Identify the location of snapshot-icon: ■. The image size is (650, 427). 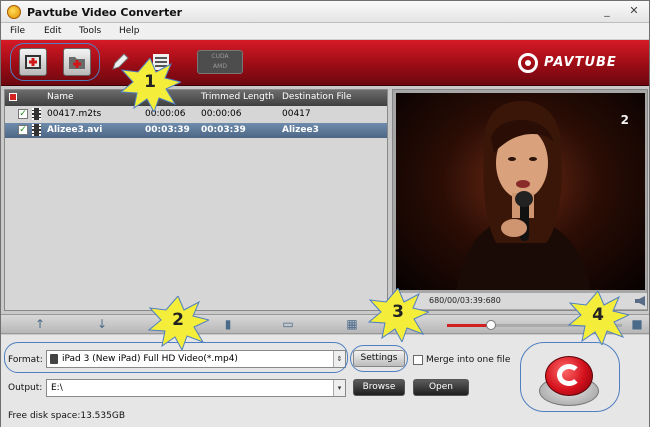
(637, 324).